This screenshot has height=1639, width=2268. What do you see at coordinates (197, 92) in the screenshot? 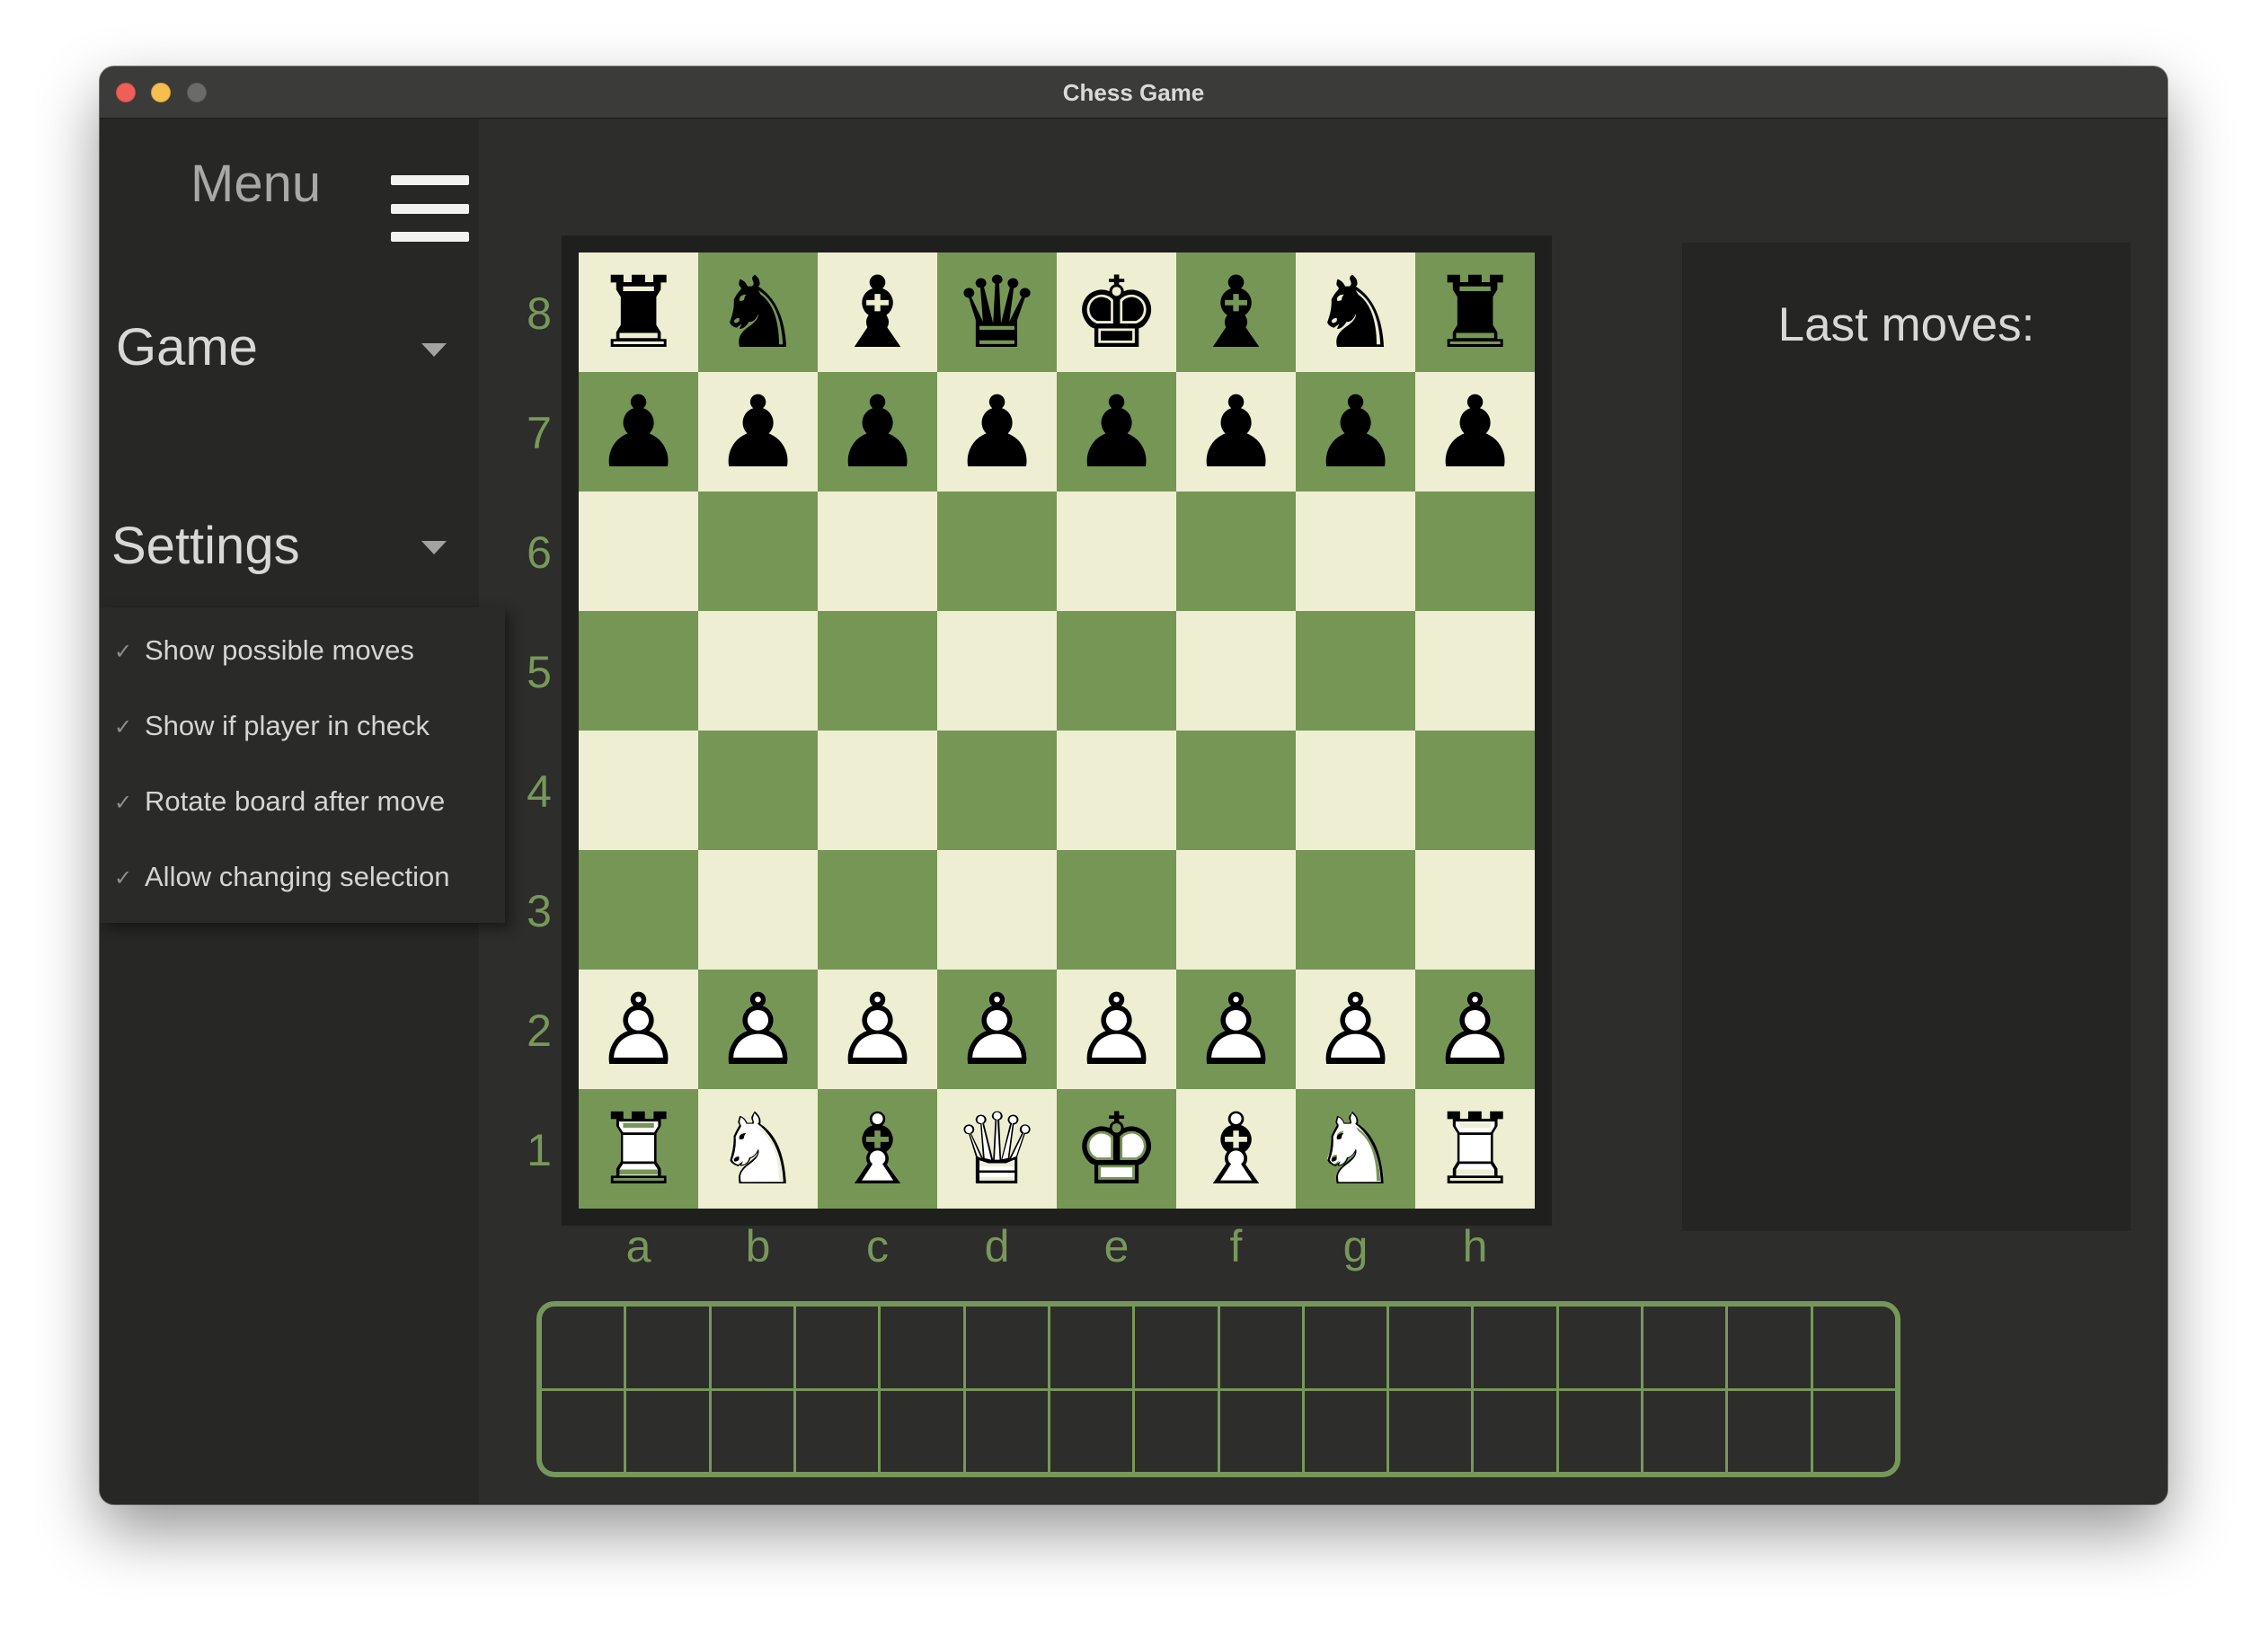
I see `zoom-button` at bounding box center [197, 92].